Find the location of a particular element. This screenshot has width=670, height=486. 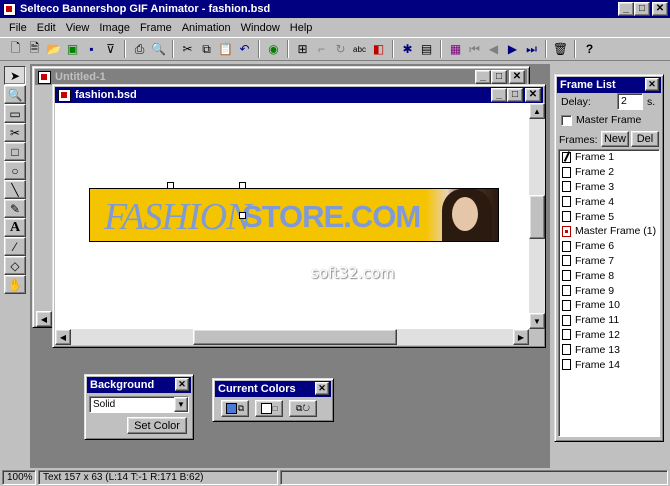

master-frame-checkbox is located at coordinates (566, 120).